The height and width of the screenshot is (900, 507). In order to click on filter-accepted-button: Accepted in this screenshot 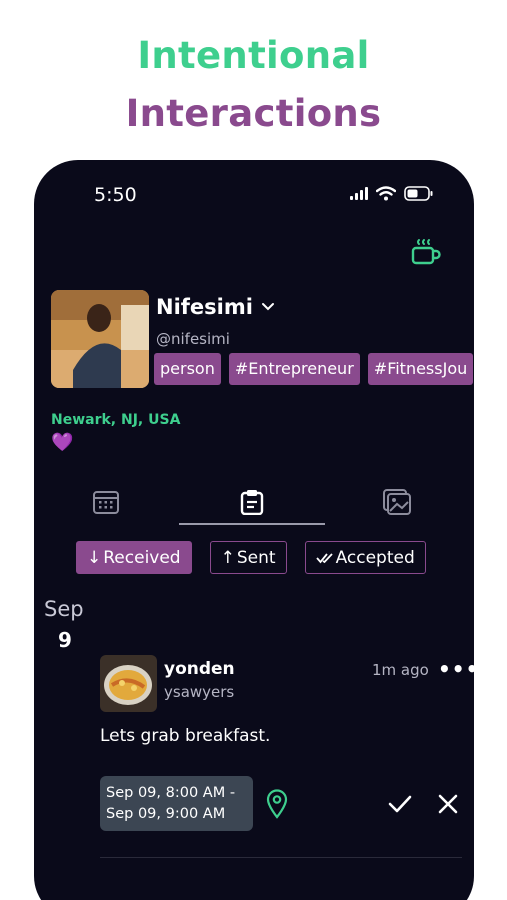, I will do `click(365, 557)`.